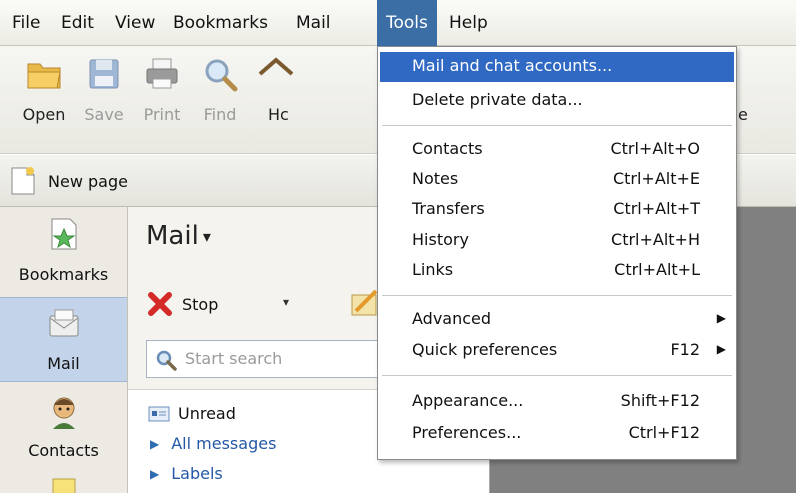 The image size is (796, 493). I want to click on menu-item-notes: Notes Ctrl+Alt+E, so click(557, 180).